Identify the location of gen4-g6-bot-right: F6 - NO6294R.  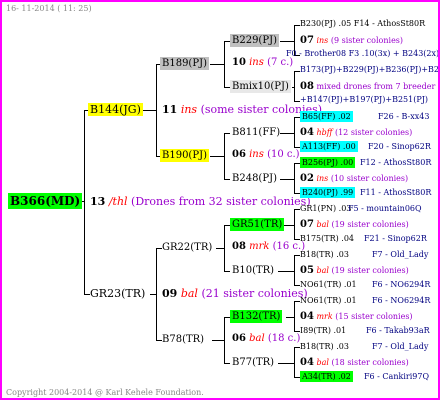
(401, 284).